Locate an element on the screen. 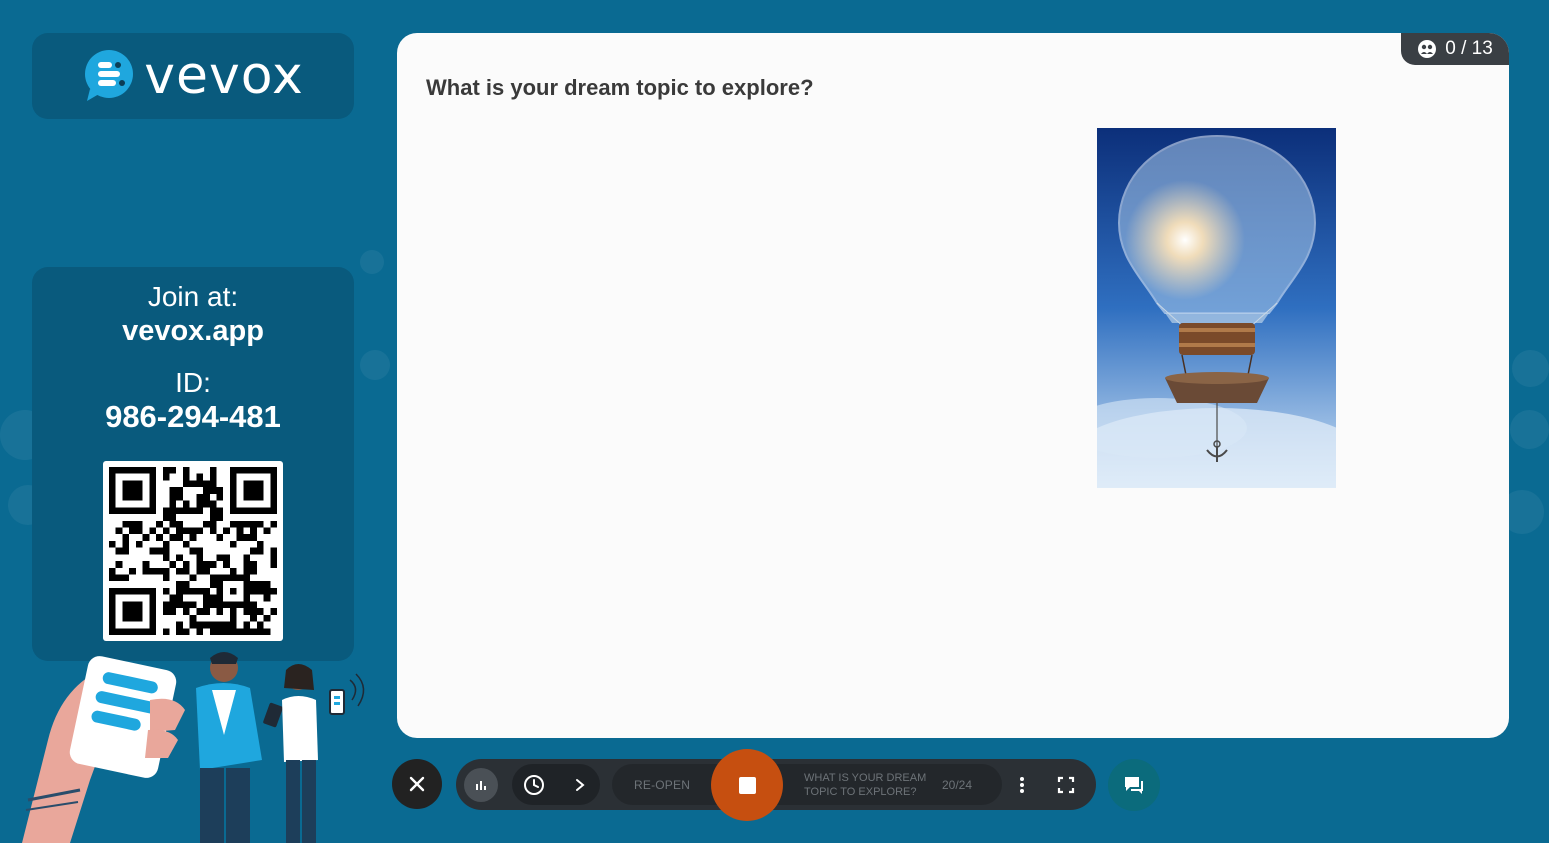  qr-code is located at coordinates (193, 551).